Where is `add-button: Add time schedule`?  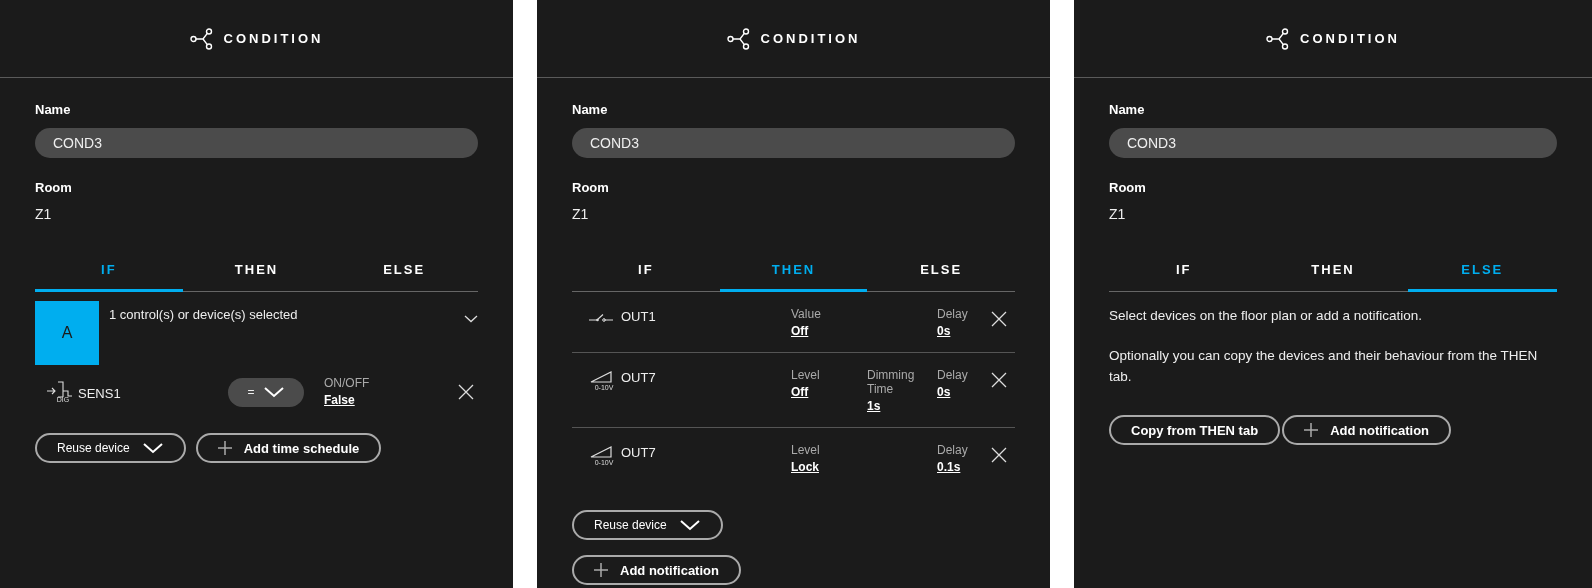 add-button: Add time schedule is located at coordinates (288, 448).